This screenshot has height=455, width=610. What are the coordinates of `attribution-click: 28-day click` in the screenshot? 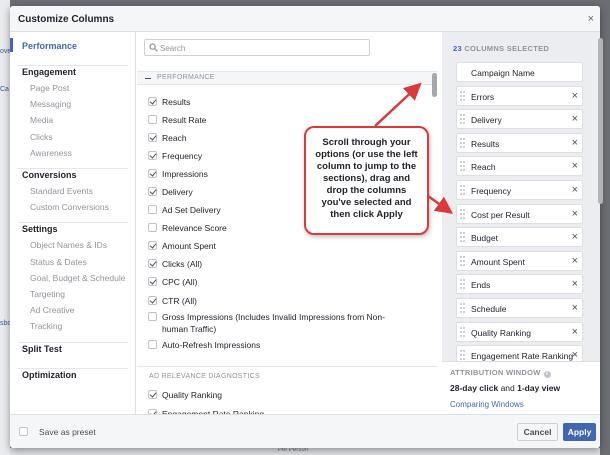 It's located at (474, 388).